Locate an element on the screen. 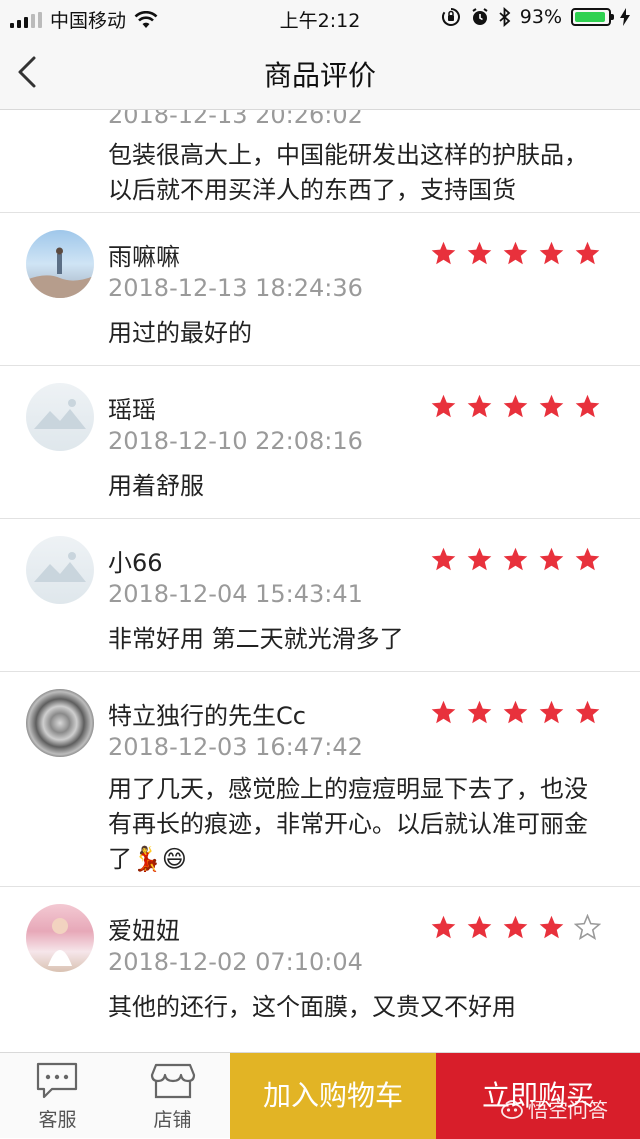  bottom-action-bar: 客服 店铺 加入购物车 立即购买 is located at coordinates (320, 1095).